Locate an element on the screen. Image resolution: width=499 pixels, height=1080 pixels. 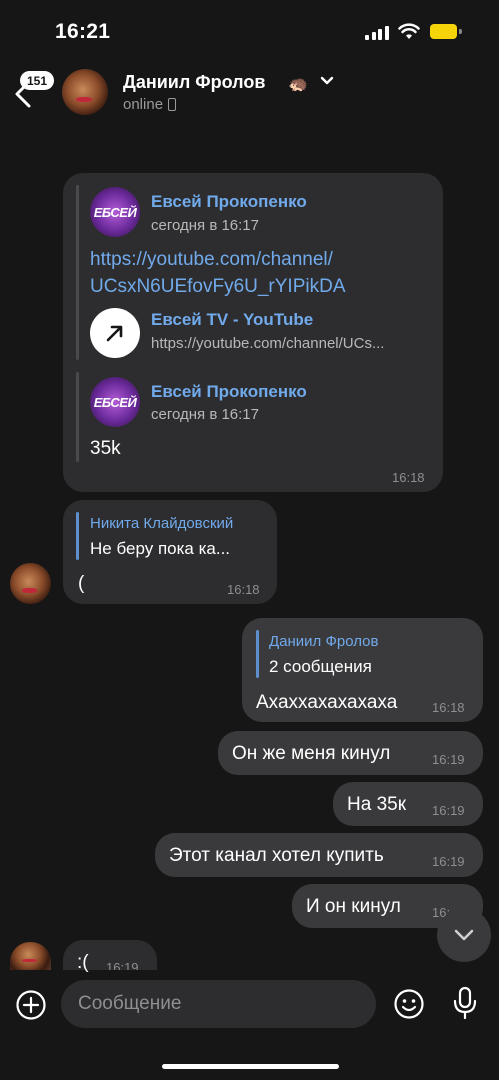
message-text: :( is located at coordinates (83, 962).